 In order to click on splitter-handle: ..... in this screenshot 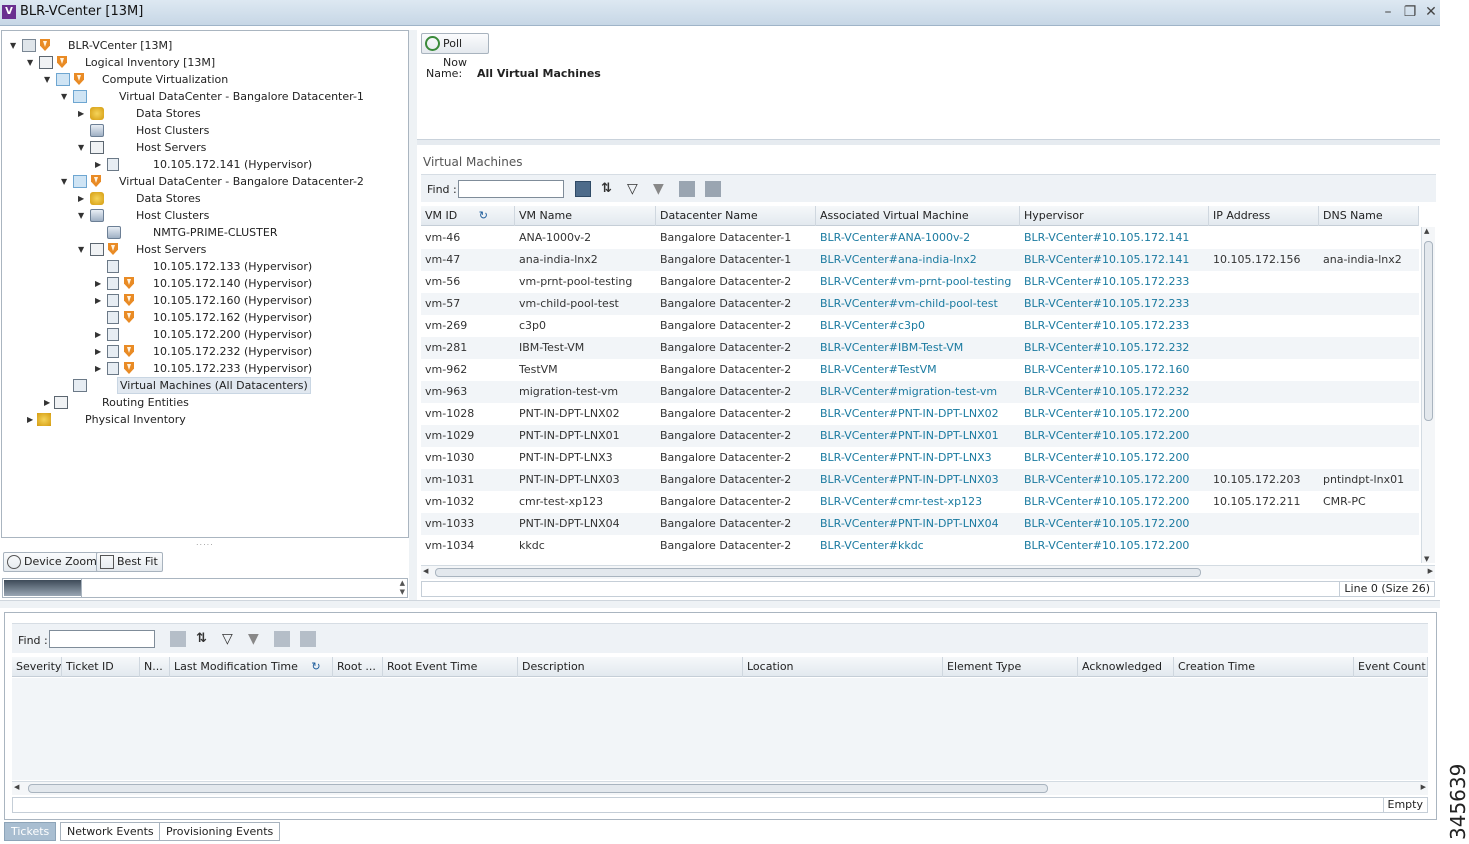, I will do `click(205, 542)`.